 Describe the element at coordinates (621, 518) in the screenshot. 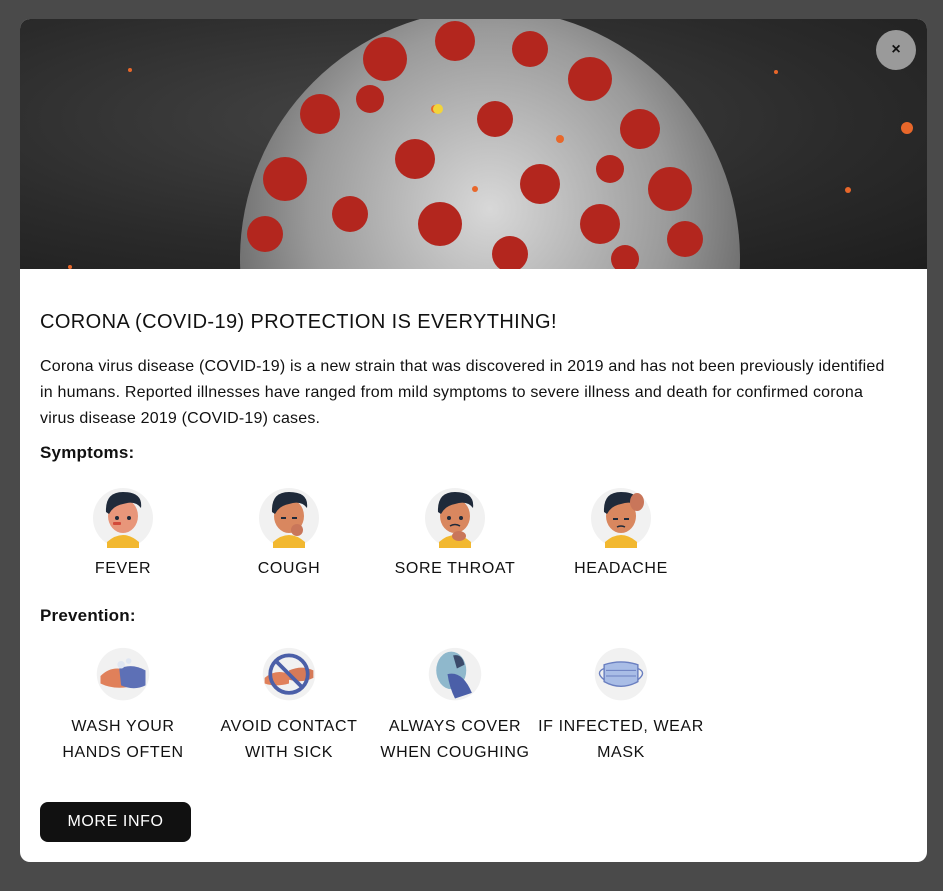

I see `headache-icon` at that location.